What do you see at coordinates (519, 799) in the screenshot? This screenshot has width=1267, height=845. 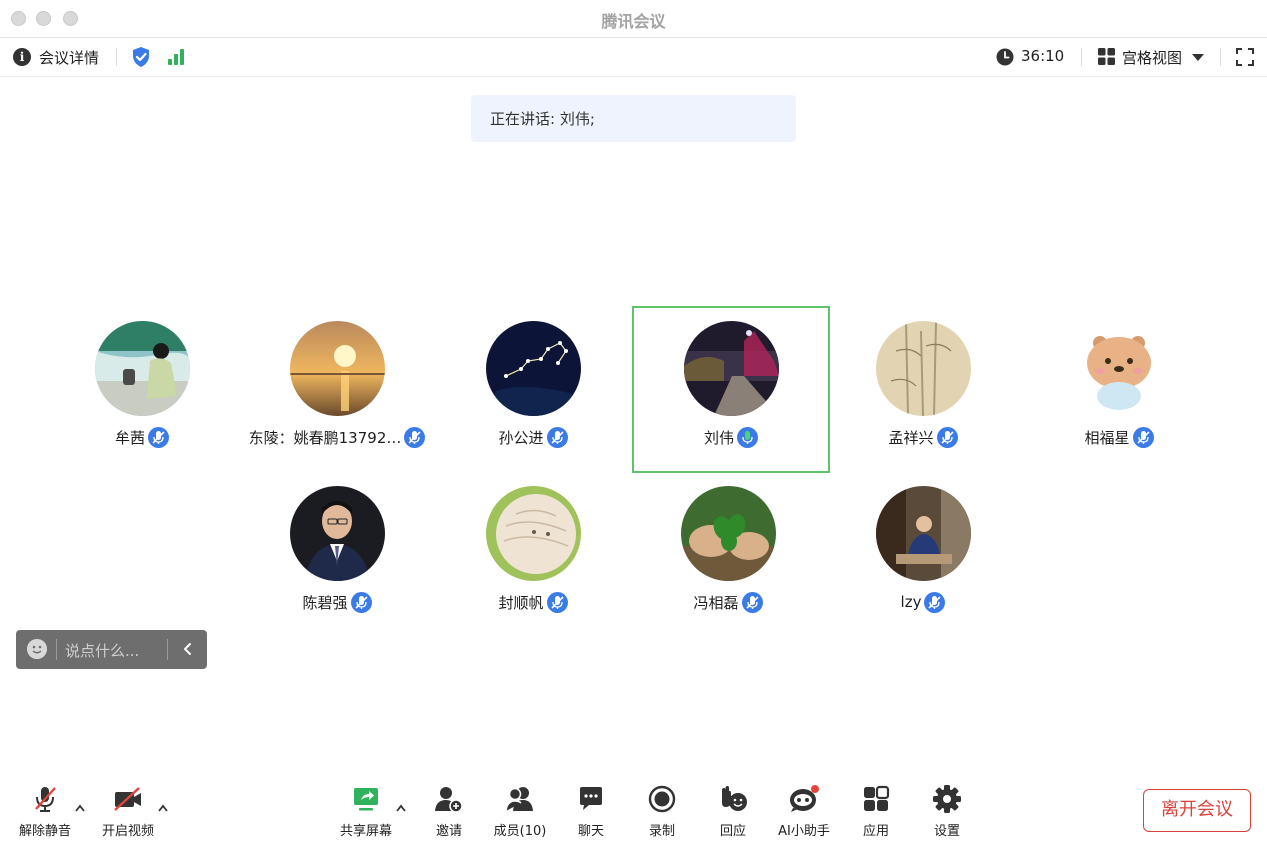 I see `members-icon` at bounding box center [519, 799].